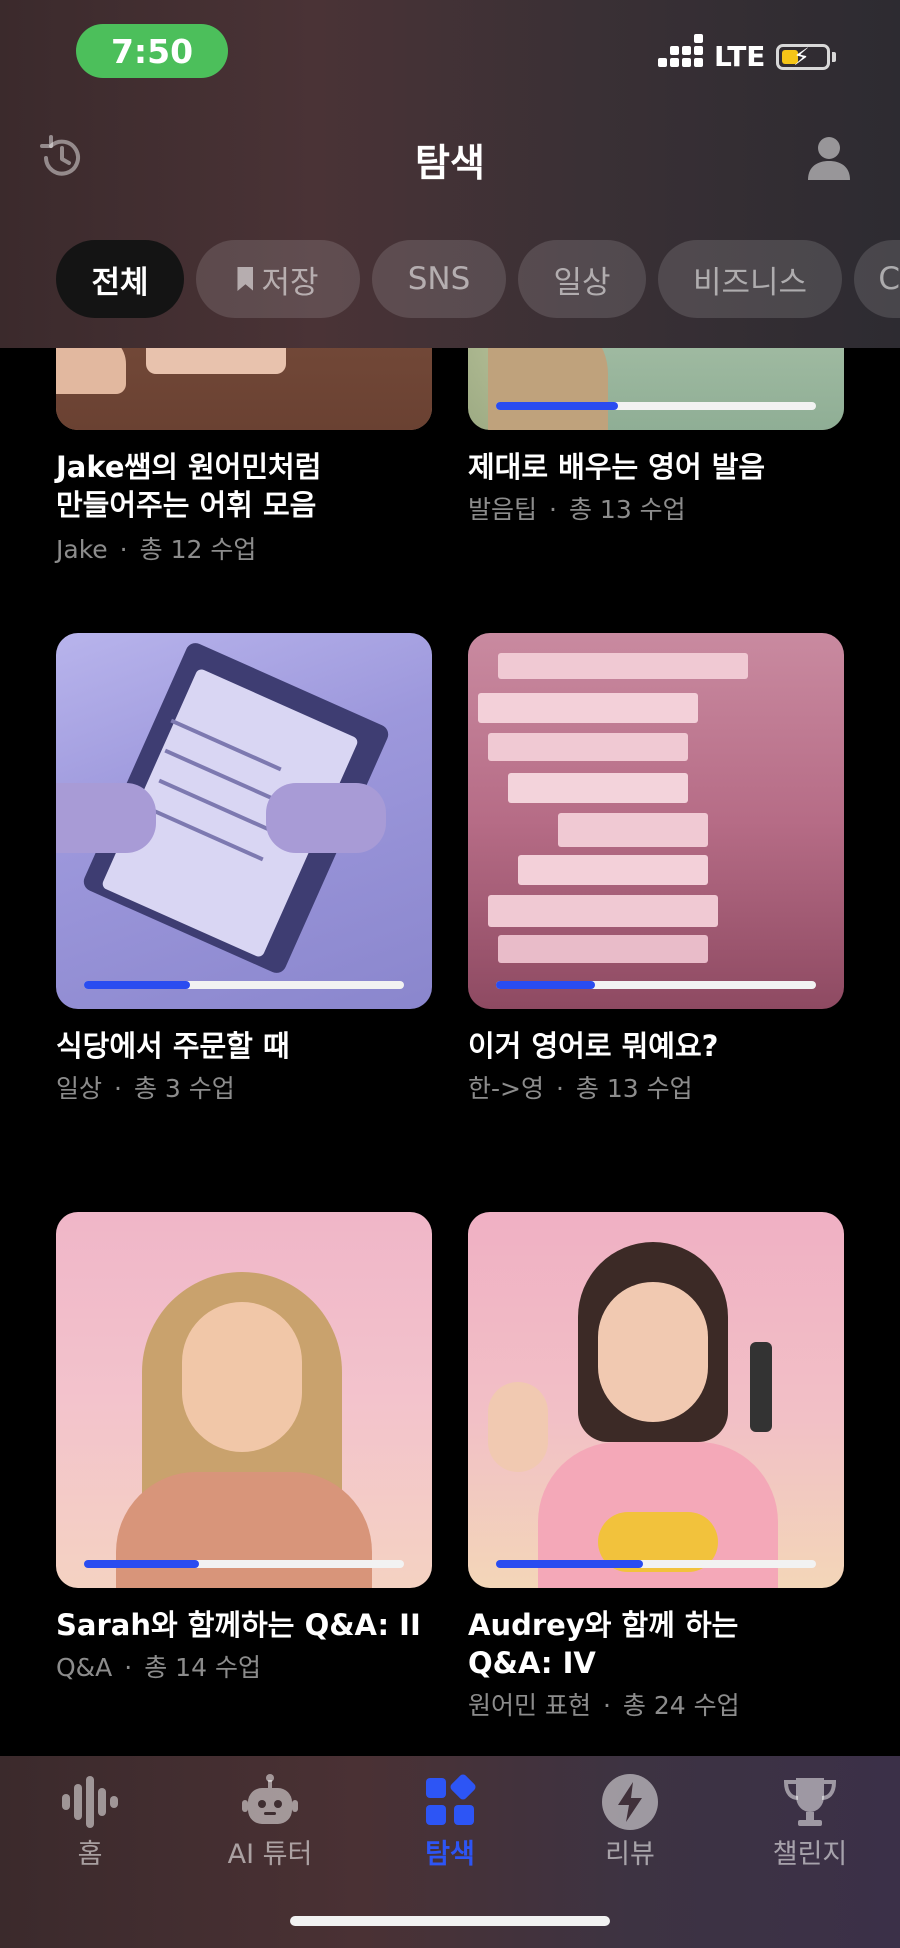 This screenshot has height=1948, width=900. I want to click on tab-challenge: 챌린지, so click(810, 1821).